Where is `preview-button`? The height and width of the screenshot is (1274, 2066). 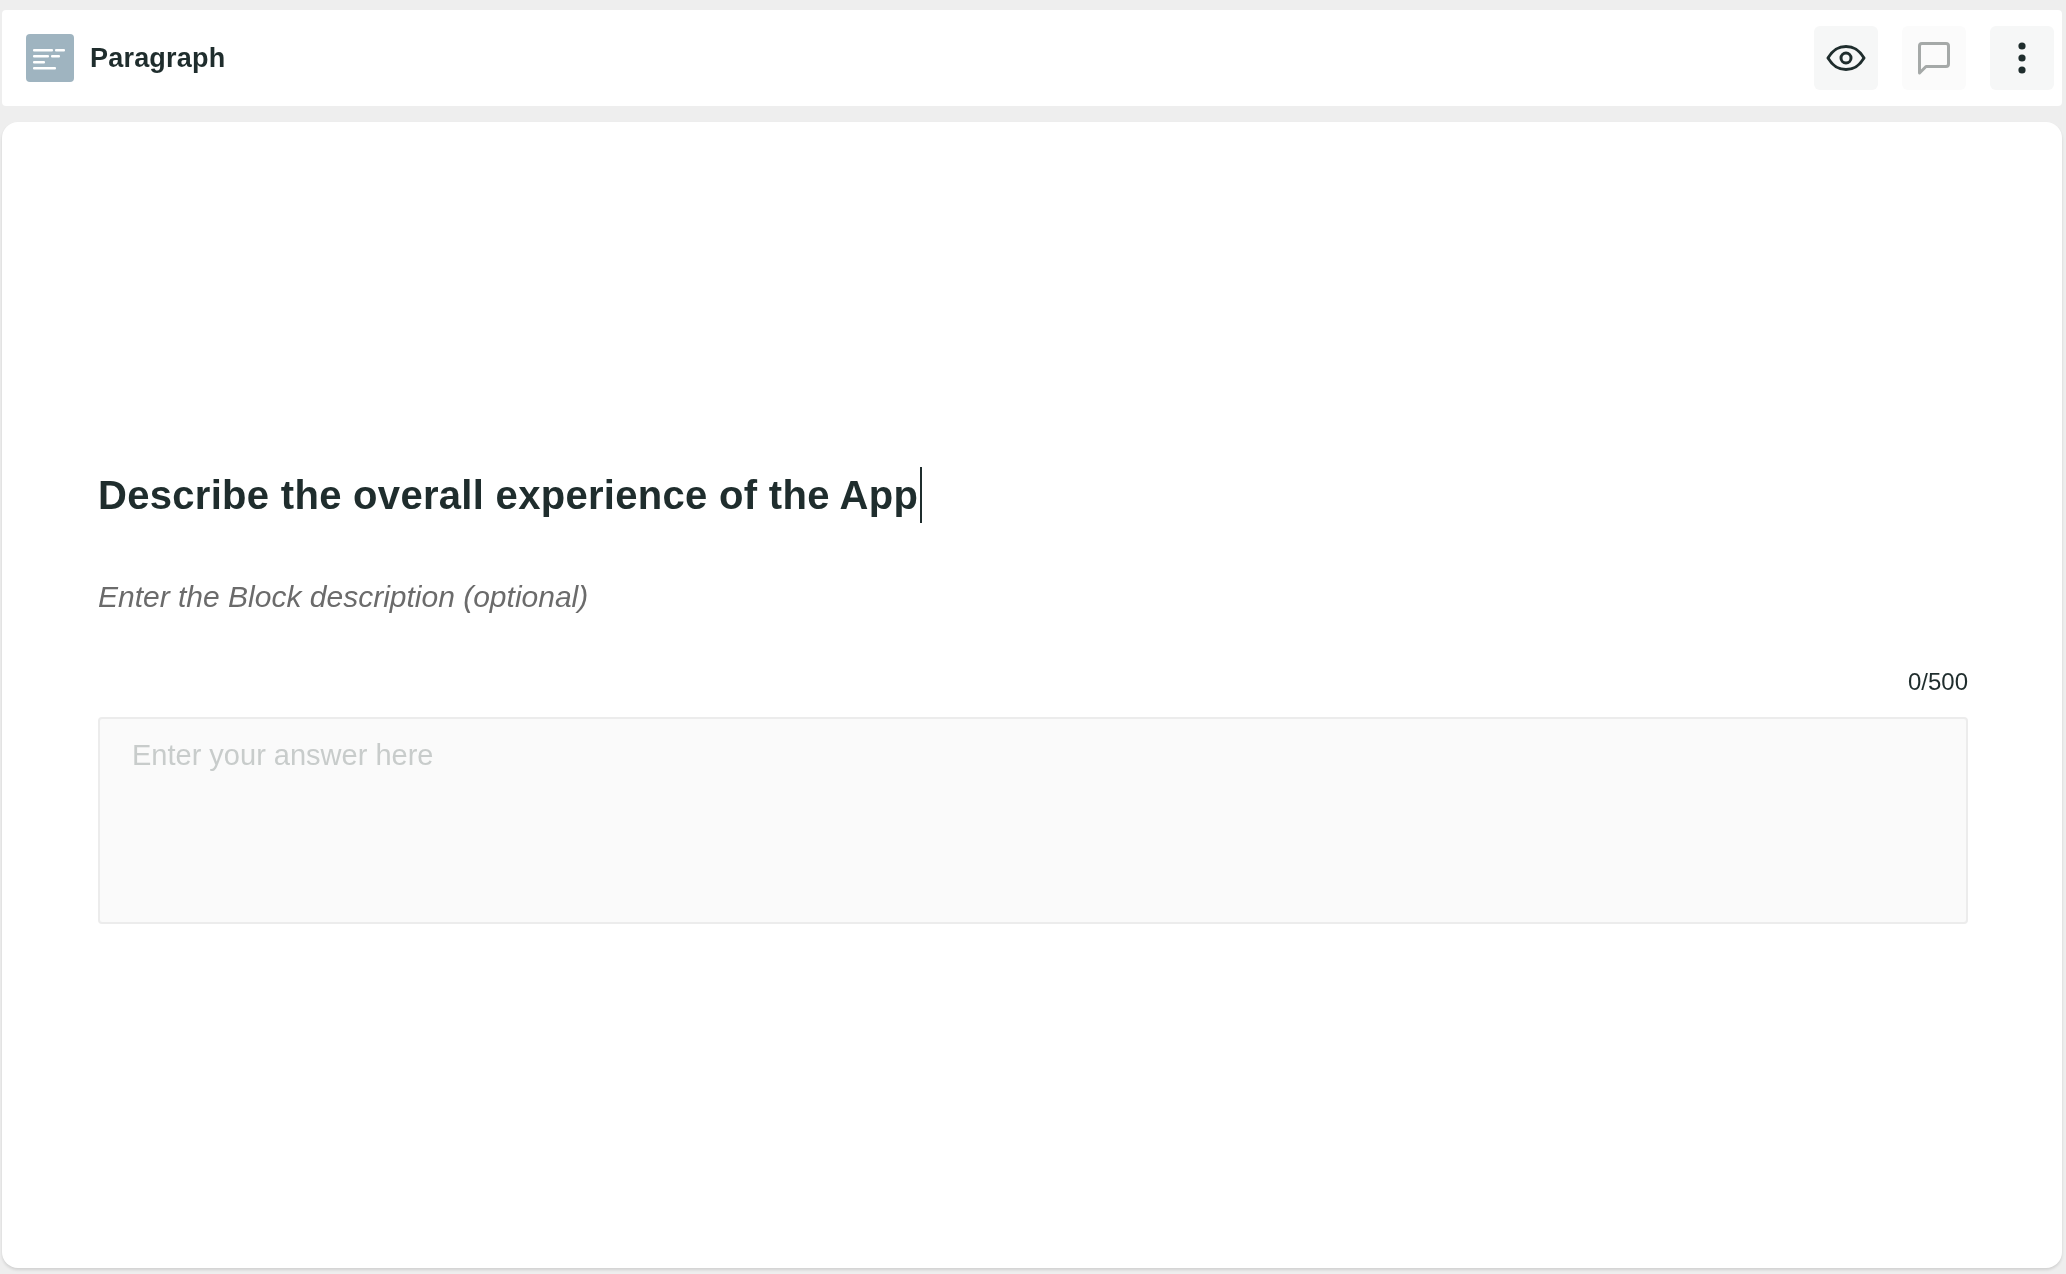 preview-button is located at coordinates (1846, 58).